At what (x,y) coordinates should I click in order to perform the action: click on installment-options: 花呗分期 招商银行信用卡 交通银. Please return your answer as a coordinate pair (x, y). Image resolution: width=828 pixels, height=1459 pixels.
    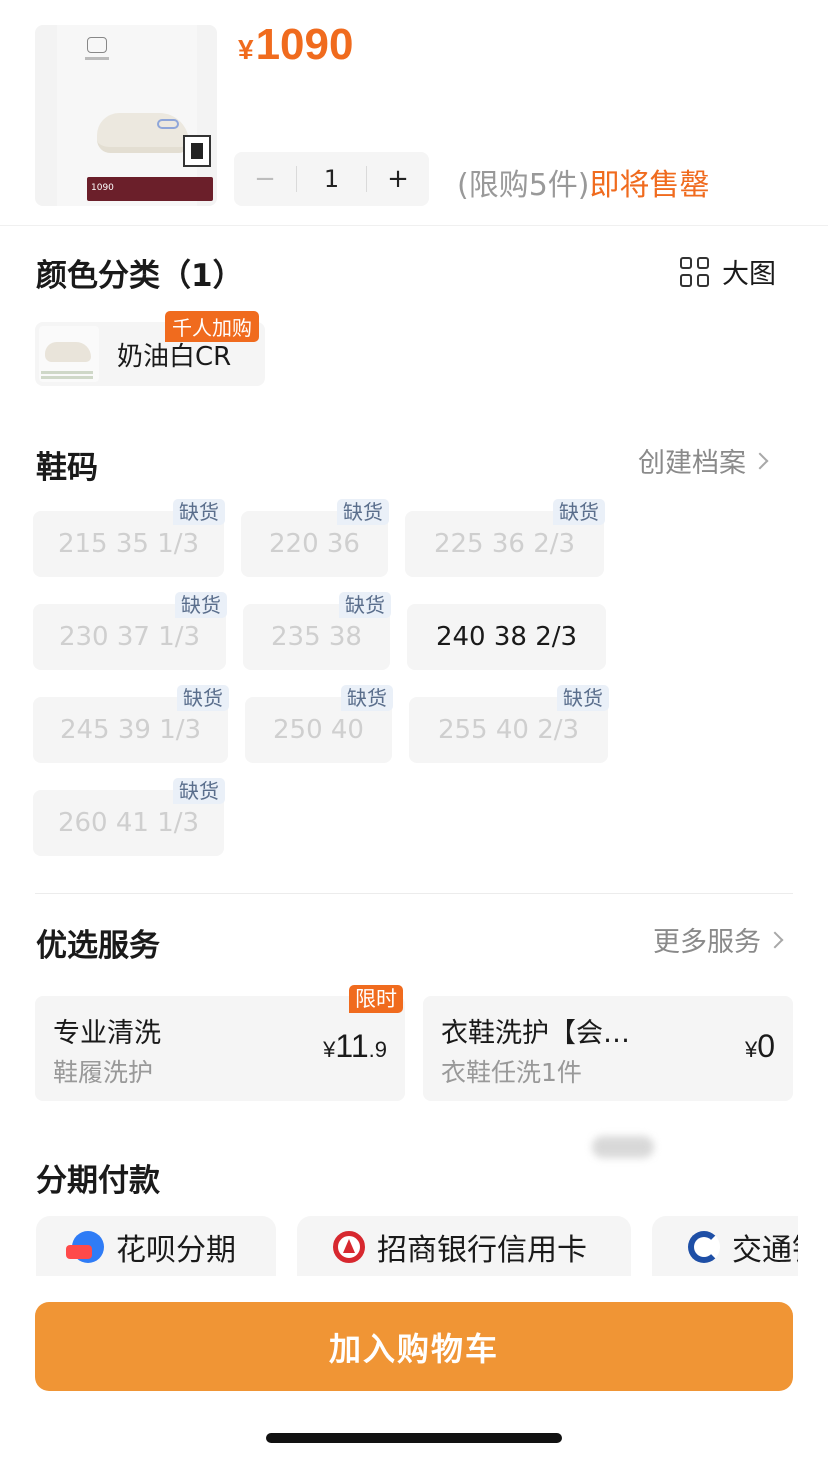
    Looking at the image, I should click on (399, 1246).